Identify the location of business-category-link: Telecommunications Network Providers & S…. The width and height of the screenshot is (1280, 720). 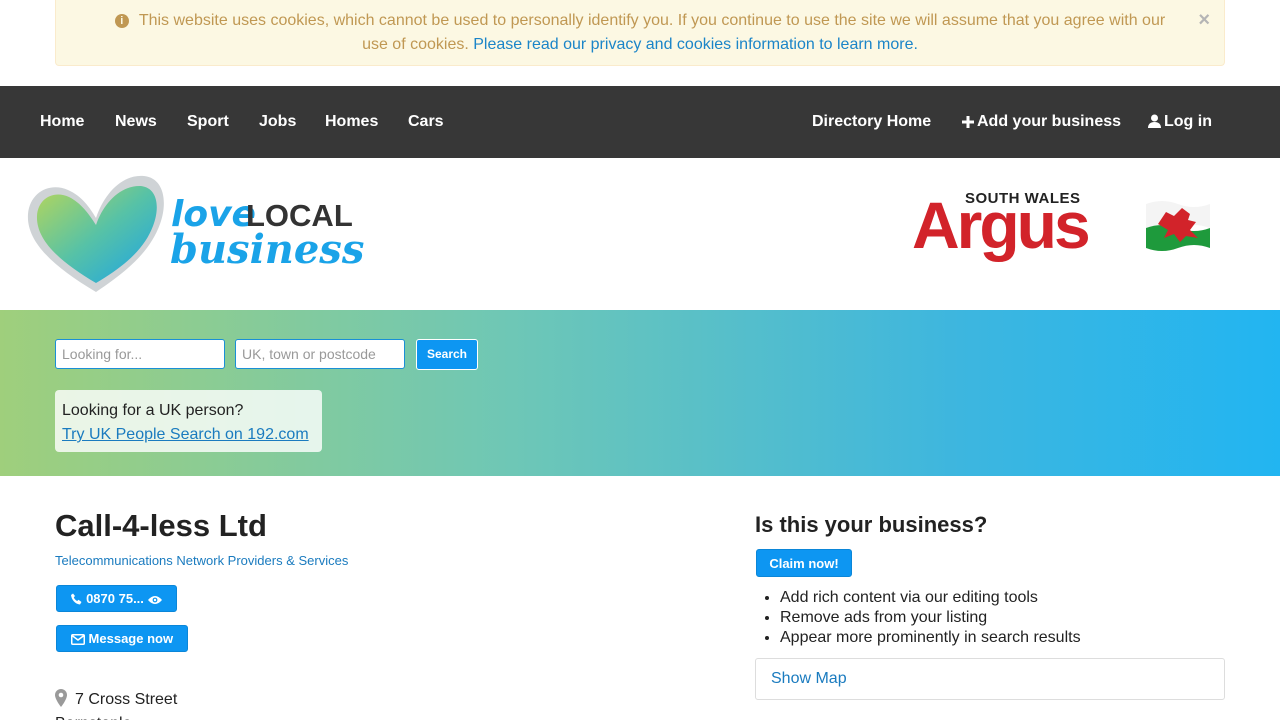
(201, 560).